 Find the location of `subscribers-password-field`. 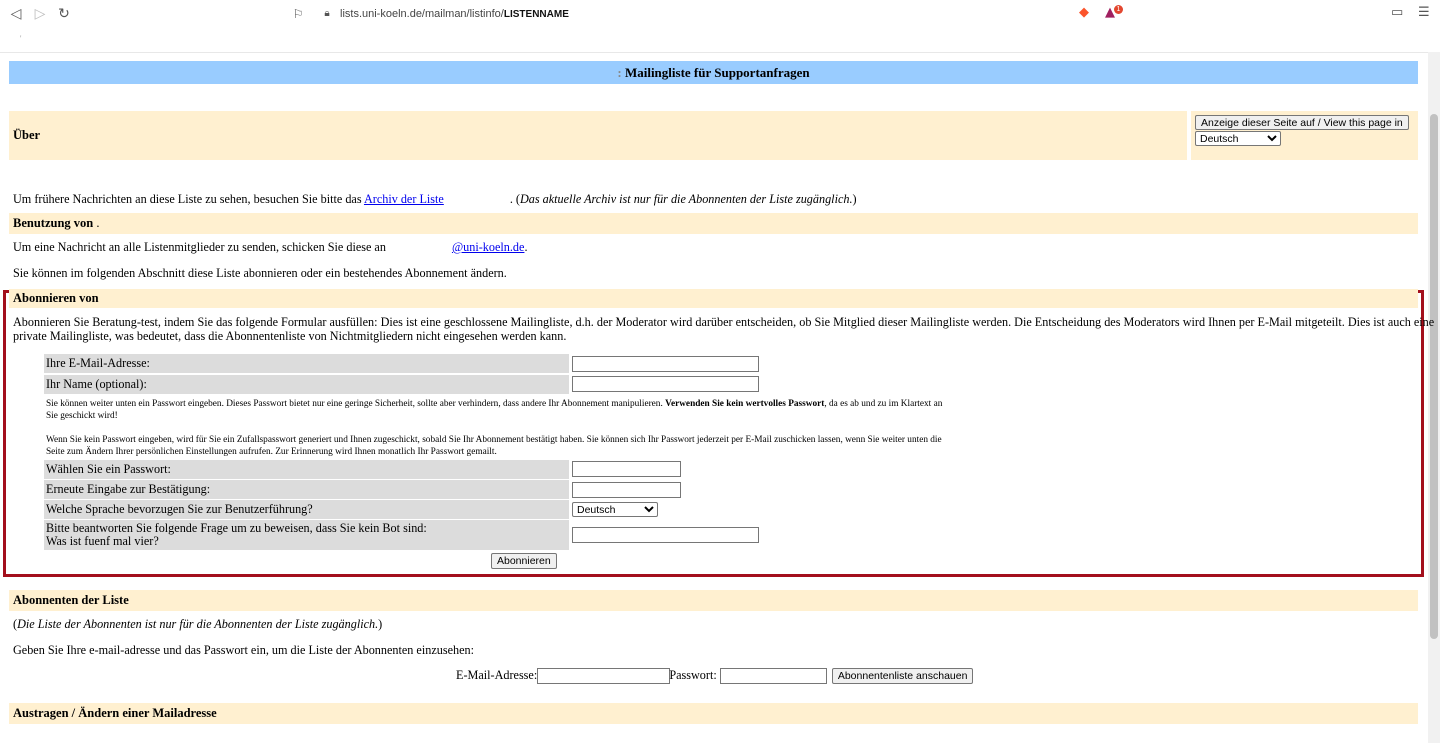

subscribers-password-field is located at coordinates (773, 676).